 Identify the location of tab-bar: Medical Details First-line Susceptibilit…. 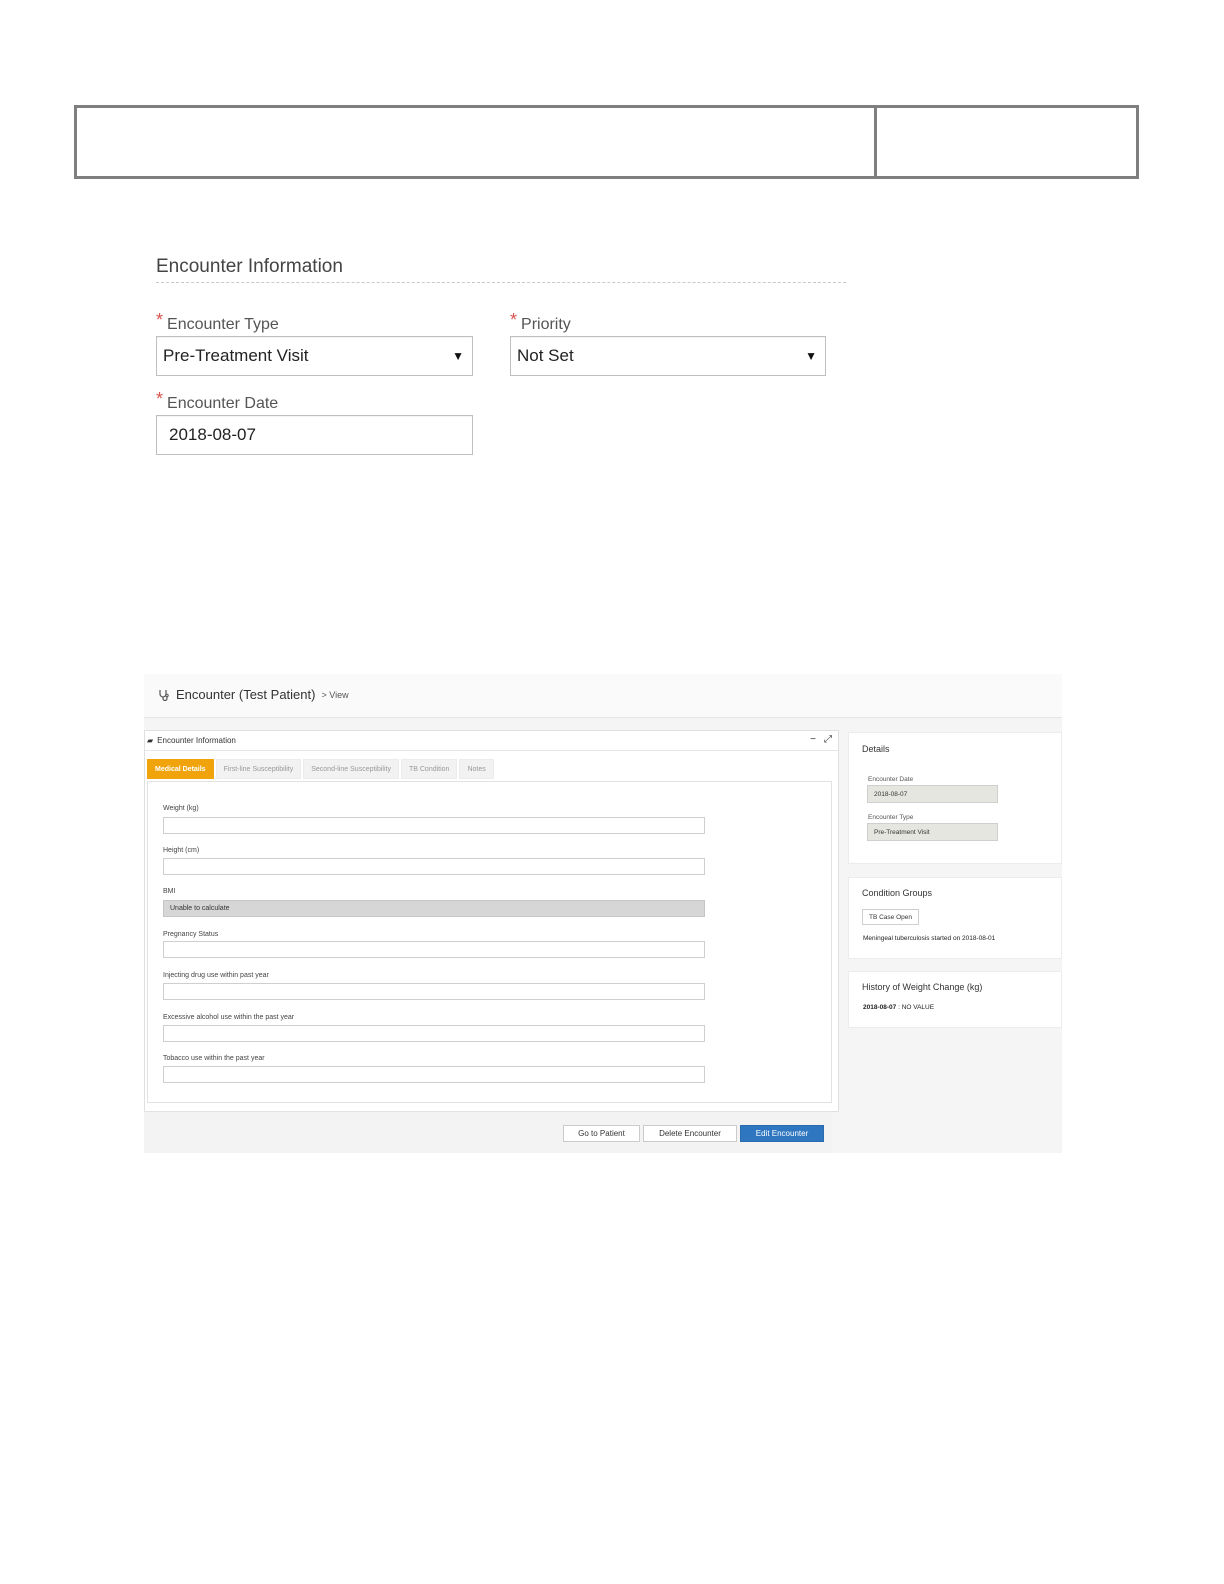
(492, 769).